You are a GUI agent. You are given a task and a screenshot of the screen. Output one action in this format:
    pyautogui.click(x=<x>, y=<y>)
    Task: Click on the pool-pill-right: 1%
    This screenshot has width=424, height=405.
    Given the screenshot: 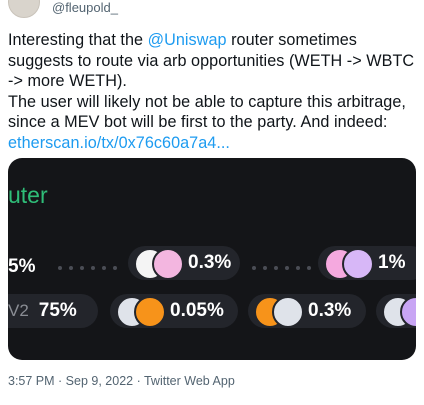 What is the action you would take?
    pyautogui.click(x=367, y=263)
    